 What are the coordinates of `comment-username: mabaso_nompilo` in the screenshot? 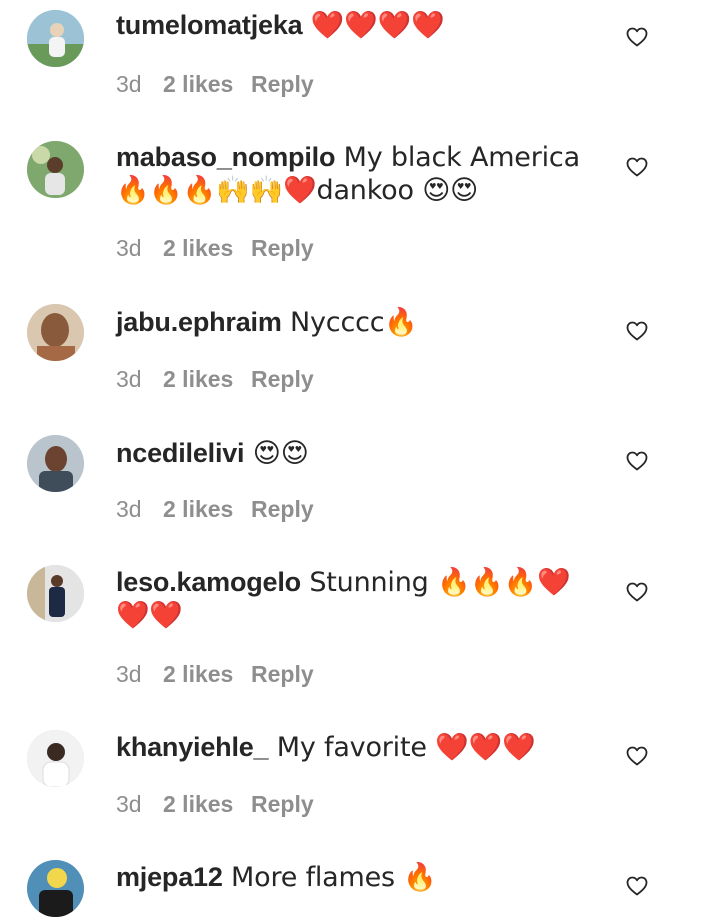 It's located at (225, 157).